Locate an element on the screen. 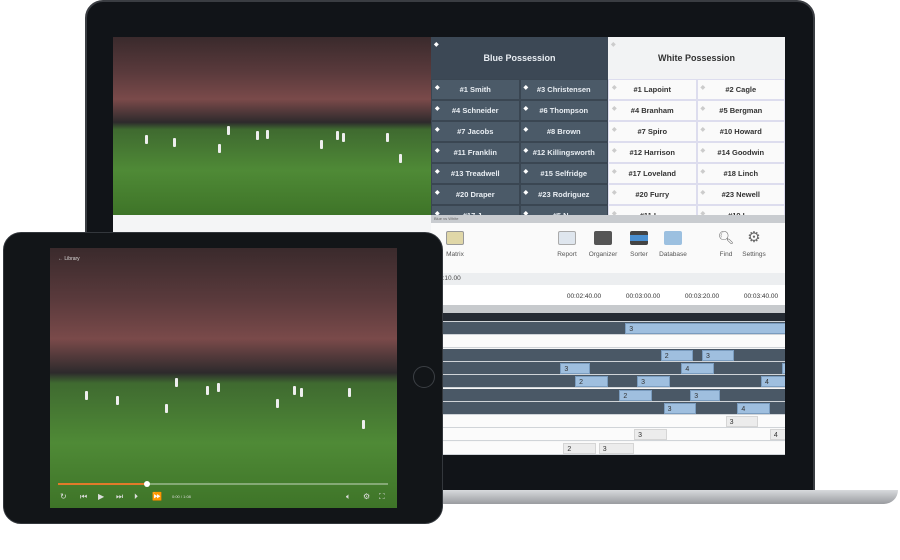 Image resolution: width=900 pixels, height=560 pixels. player-cell: ◆ #5 Bergman is located at coordinates (740, 110).